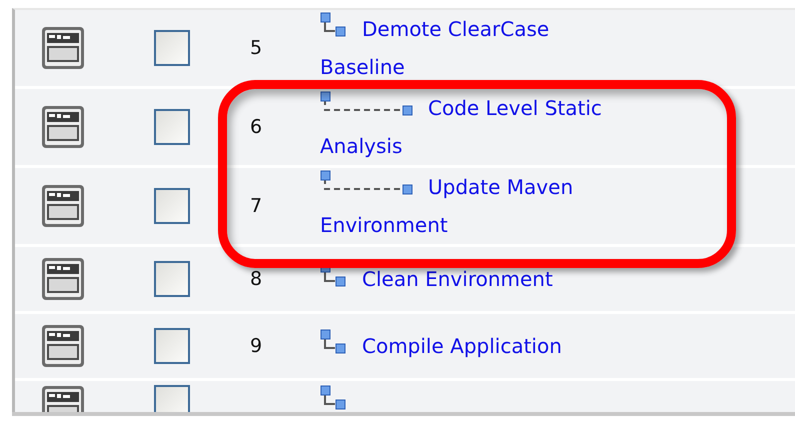 This screenshot has width=795, height=424. What do you see at coordinates (256, 127) in the screenshot?
I see `step-number: 6` at bounding box center [256, 127].